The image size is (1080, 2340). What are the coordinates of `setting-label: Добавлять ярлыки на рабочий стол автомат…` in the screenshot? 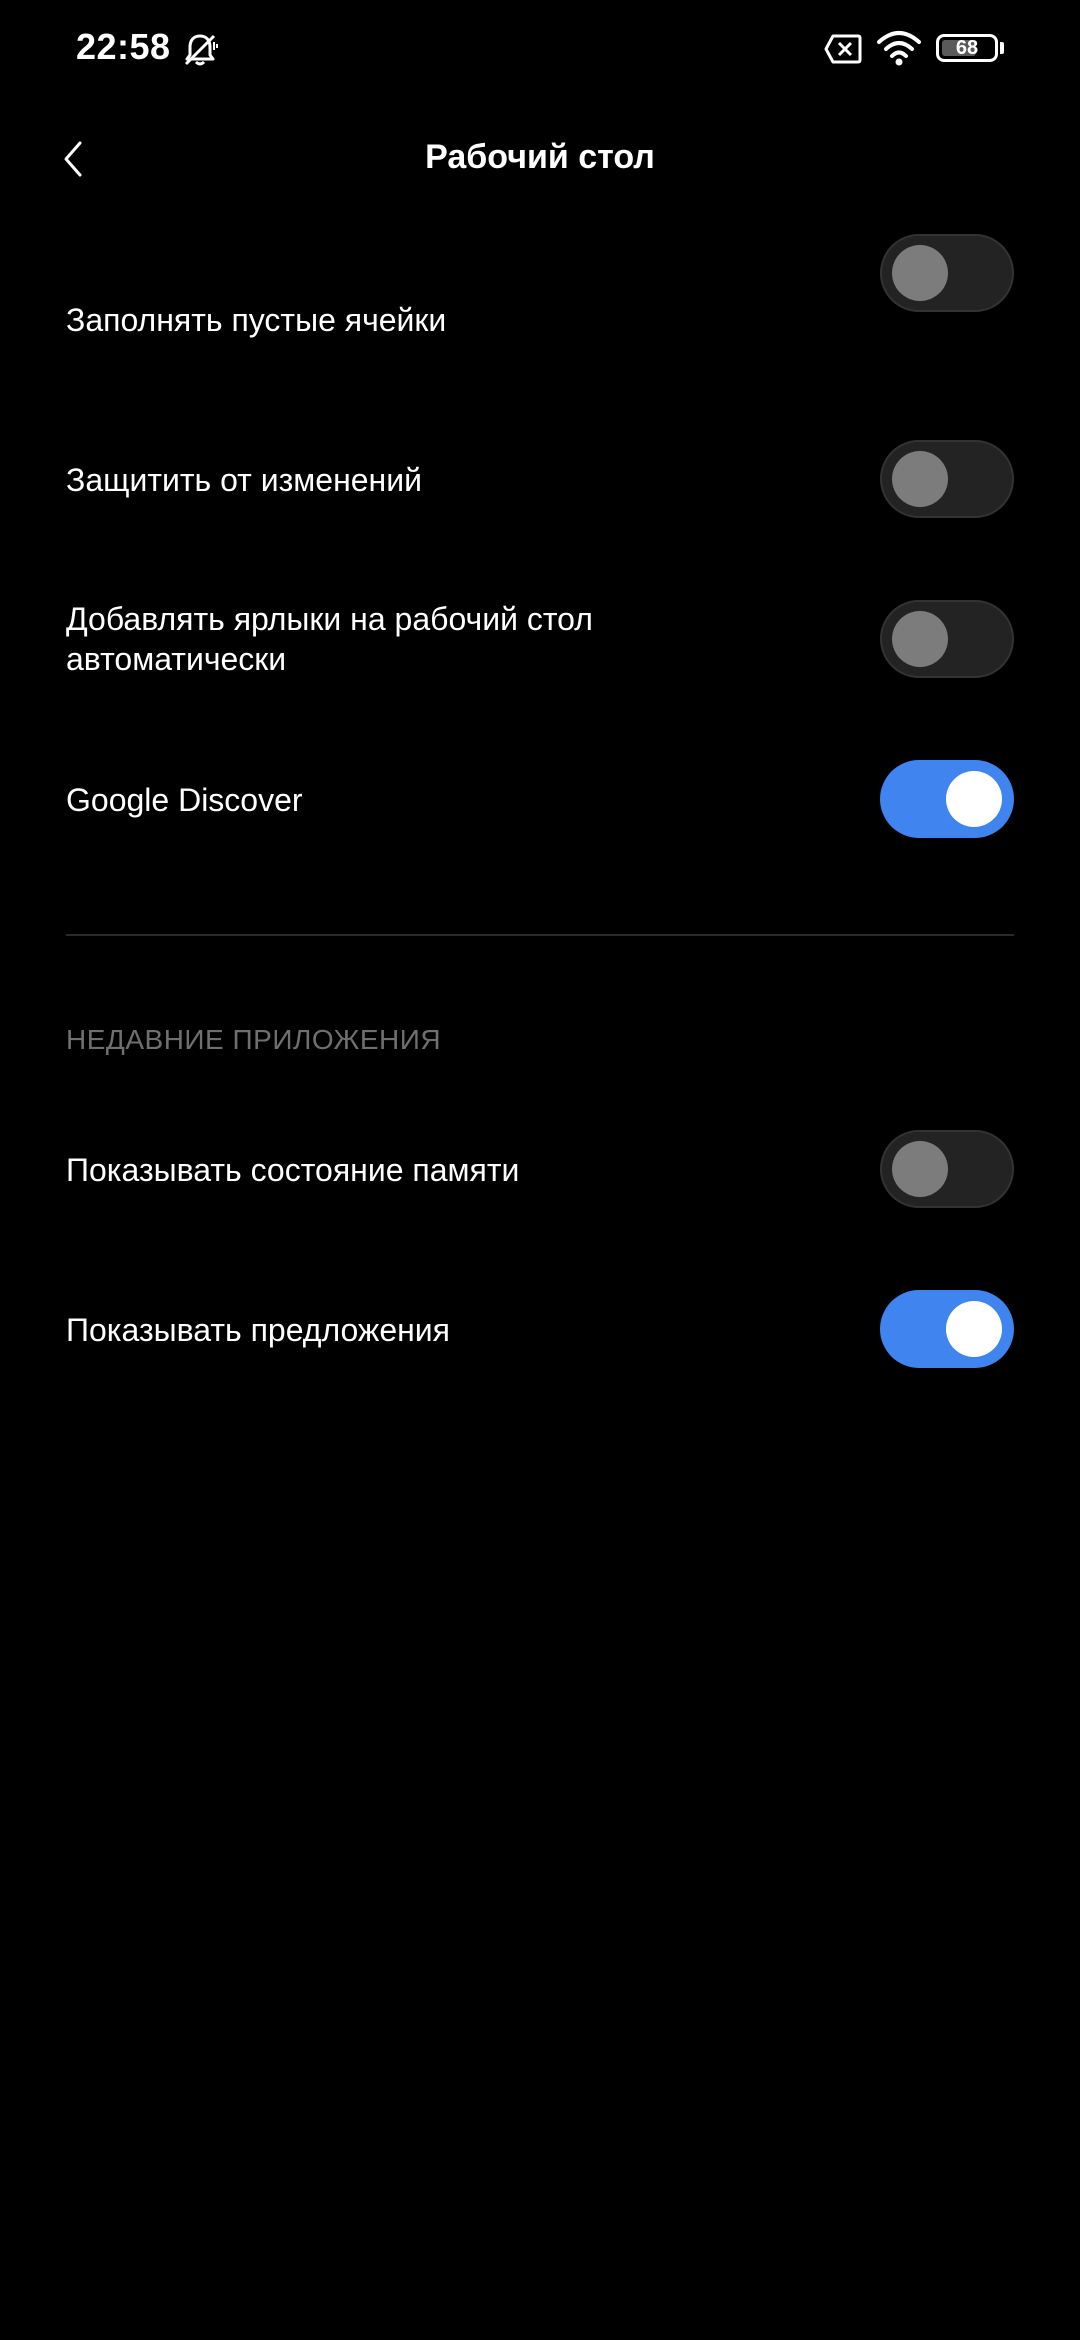 It's located at (329, 639).